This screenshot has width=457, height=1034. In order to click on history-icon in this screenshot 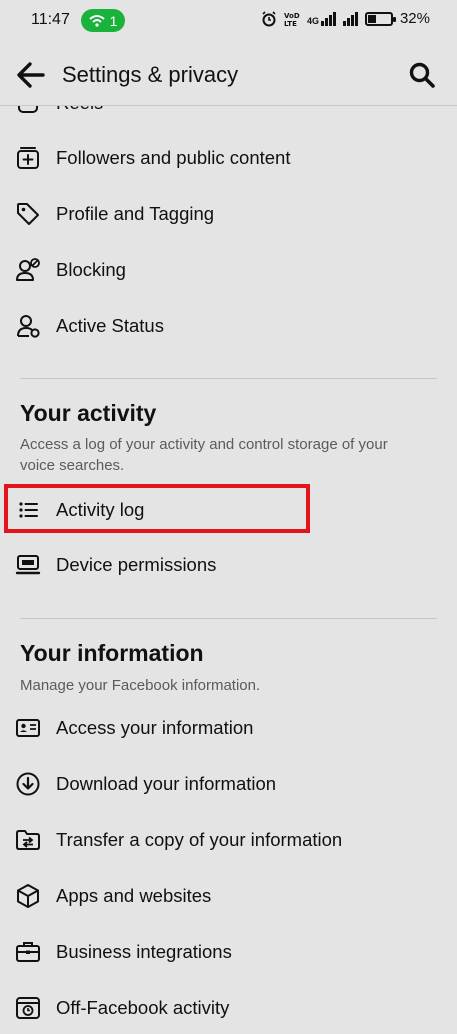, I will do `click(28, 1008)`.